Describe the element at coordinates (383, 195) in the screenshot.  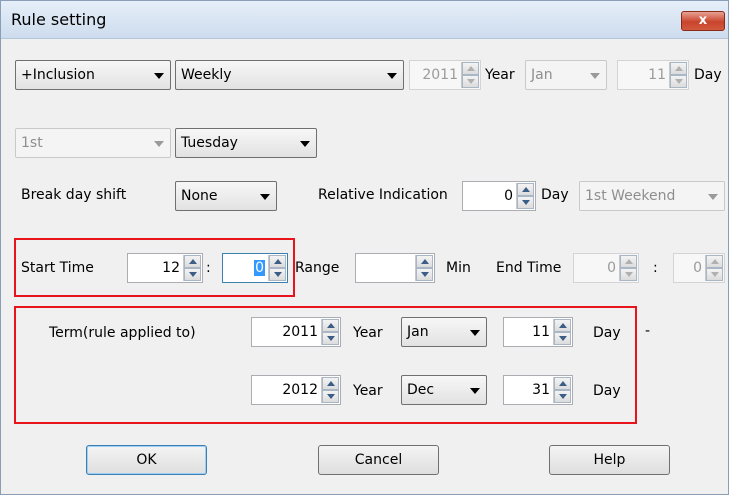
I see `relative-indication-label: Relative Indication` at that location.